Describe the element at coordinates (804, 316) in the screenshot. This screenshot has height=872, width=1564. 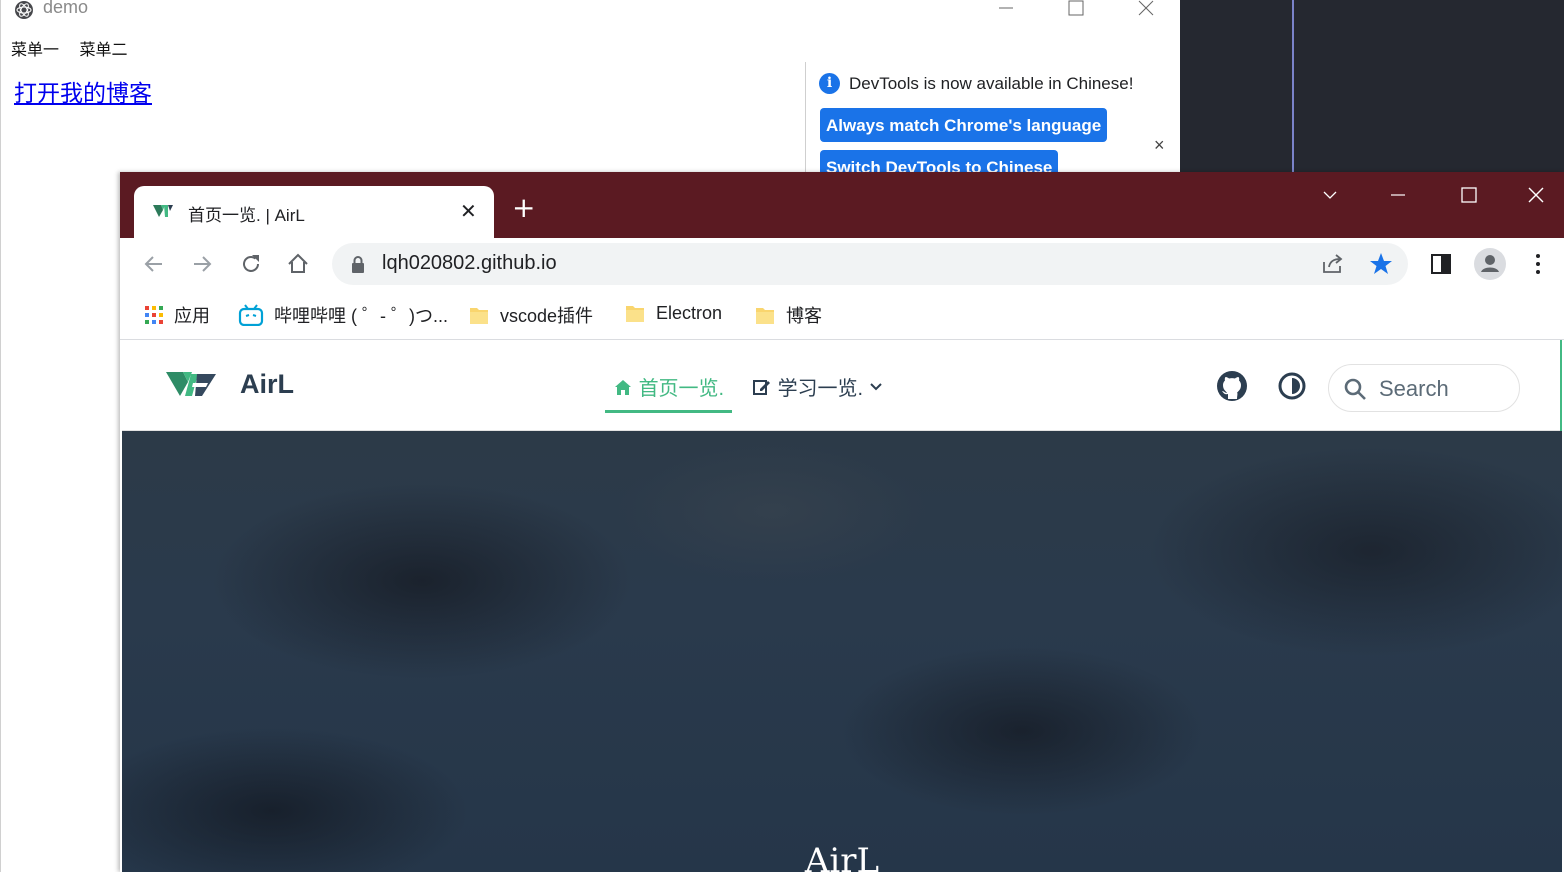
I see `bookmark-label: 博客` at that location.